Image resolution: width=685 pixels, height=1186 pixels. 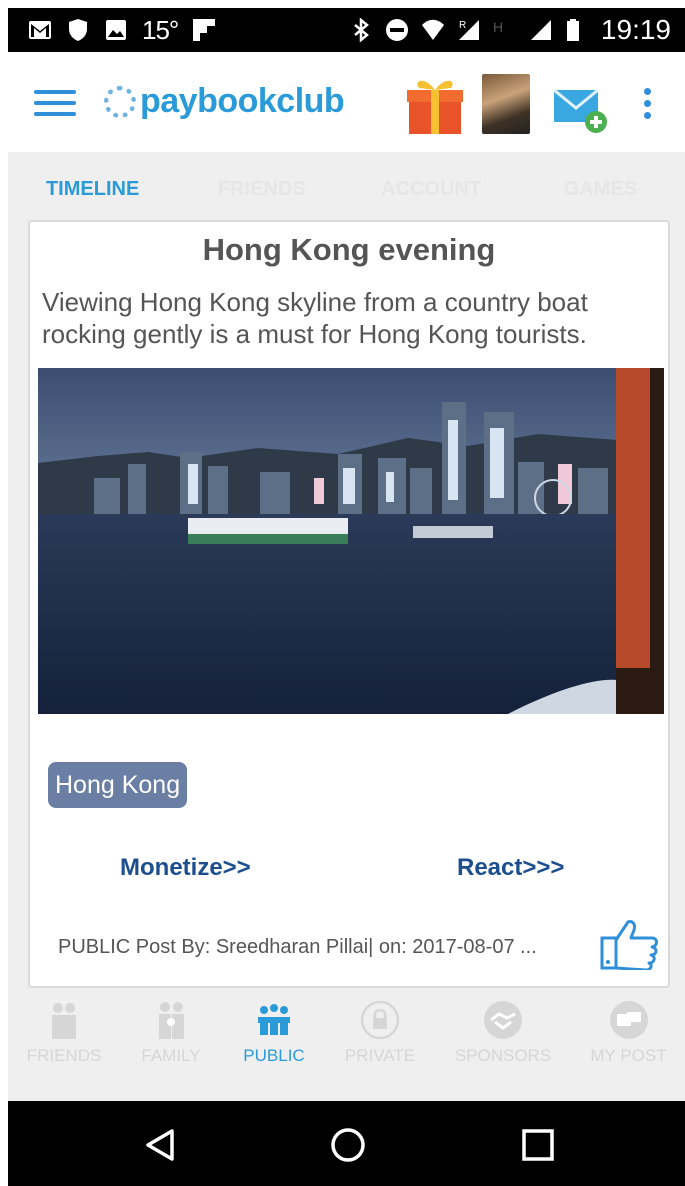 What do you see at coordinates (580, 110) in the screenshot?
I see `mail-add-icon` at bounding box center [580, 110].